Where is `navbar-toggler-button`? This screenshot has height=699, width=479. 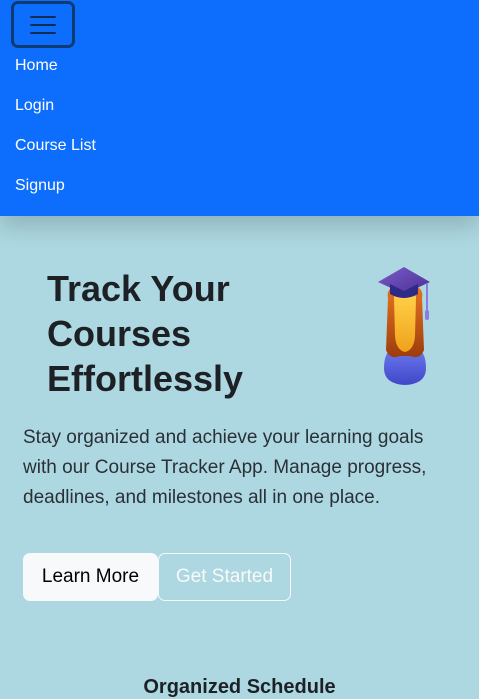
navbar-toggler-button is located at coordinates (43, 24).